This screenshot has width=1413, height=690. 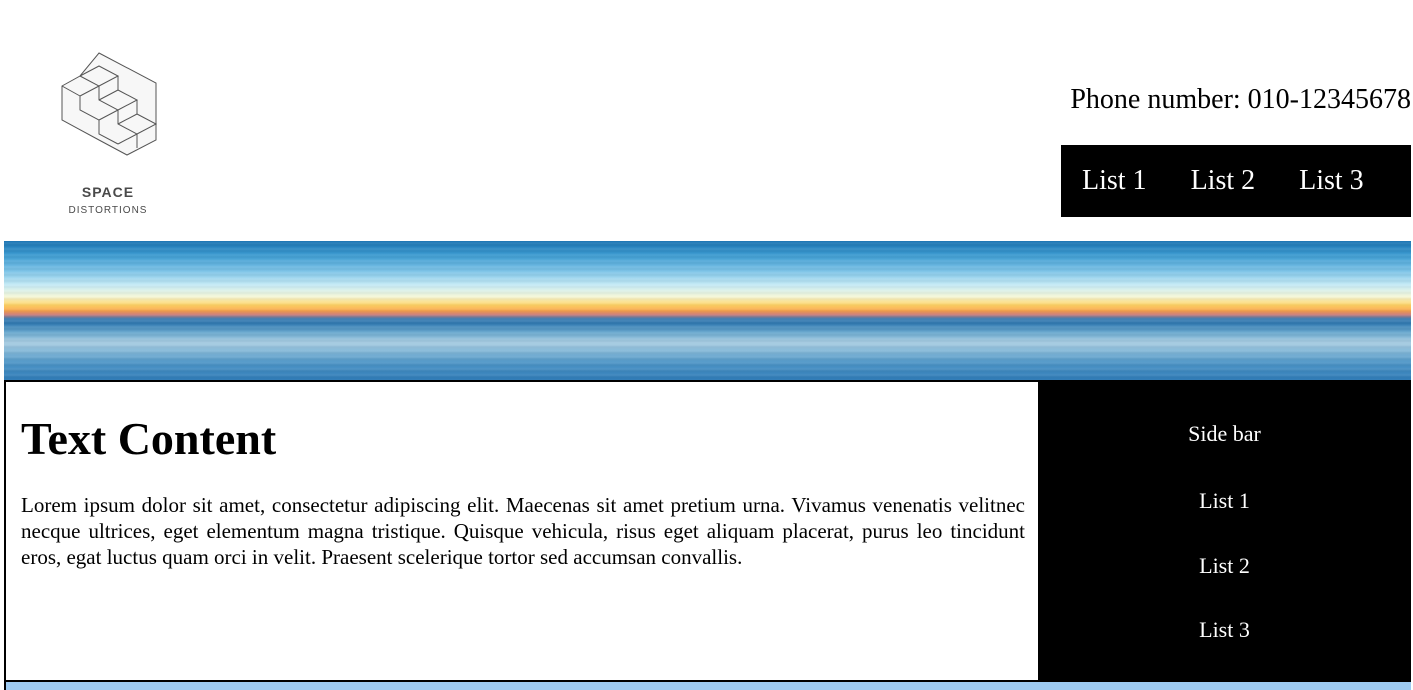 What do you see at coordinates (1224, 566) in the screenshot?
I see `sidebar-item-list-2: List 2` at bounding box center [1224, 566].